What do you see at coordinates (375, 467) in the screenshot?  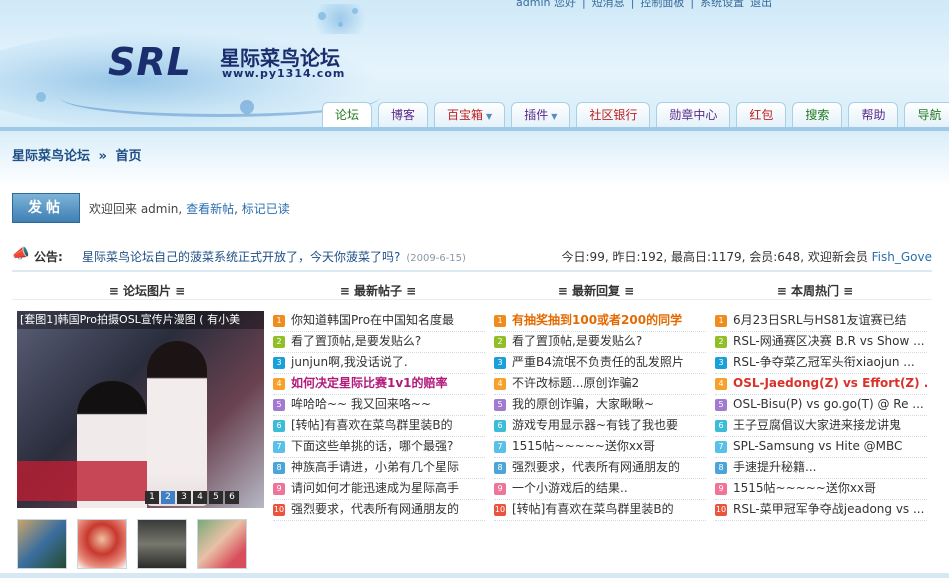 I see `list-item-link: 神族高手请进，小弟有几个星际` at bounding box center [375, 467].